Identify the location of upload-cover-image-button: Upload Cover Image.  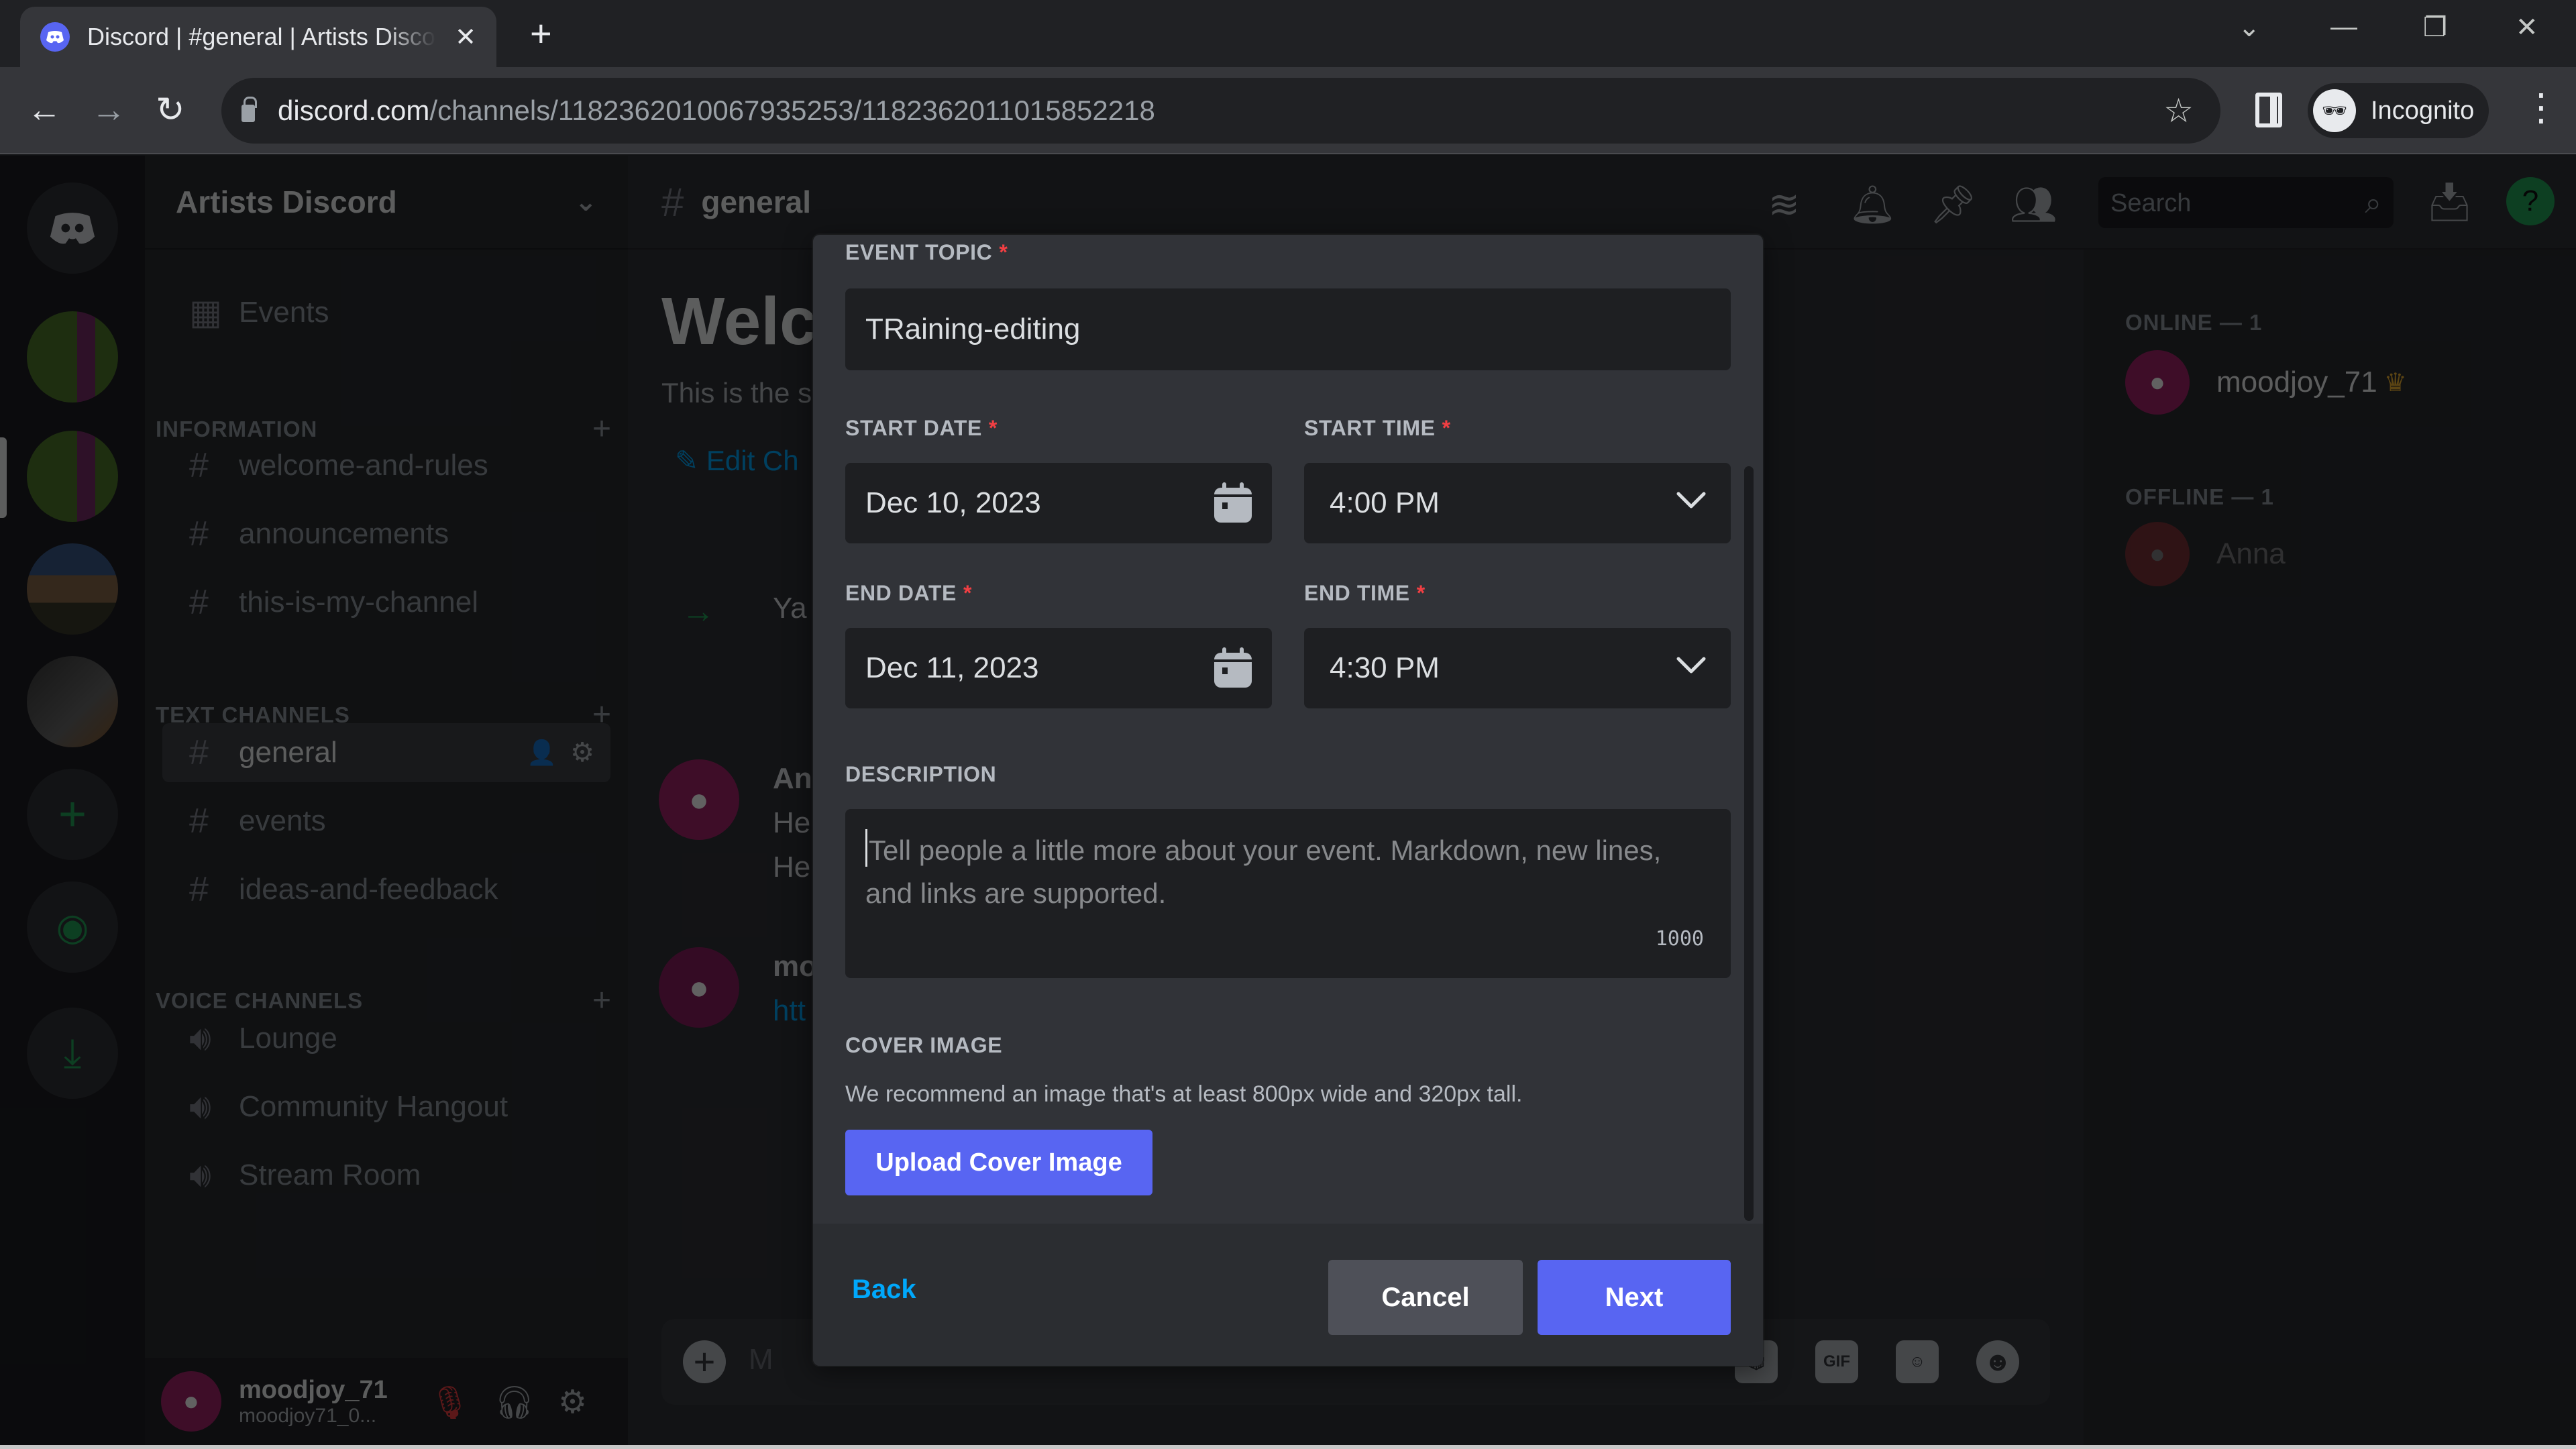
(998, 1162).